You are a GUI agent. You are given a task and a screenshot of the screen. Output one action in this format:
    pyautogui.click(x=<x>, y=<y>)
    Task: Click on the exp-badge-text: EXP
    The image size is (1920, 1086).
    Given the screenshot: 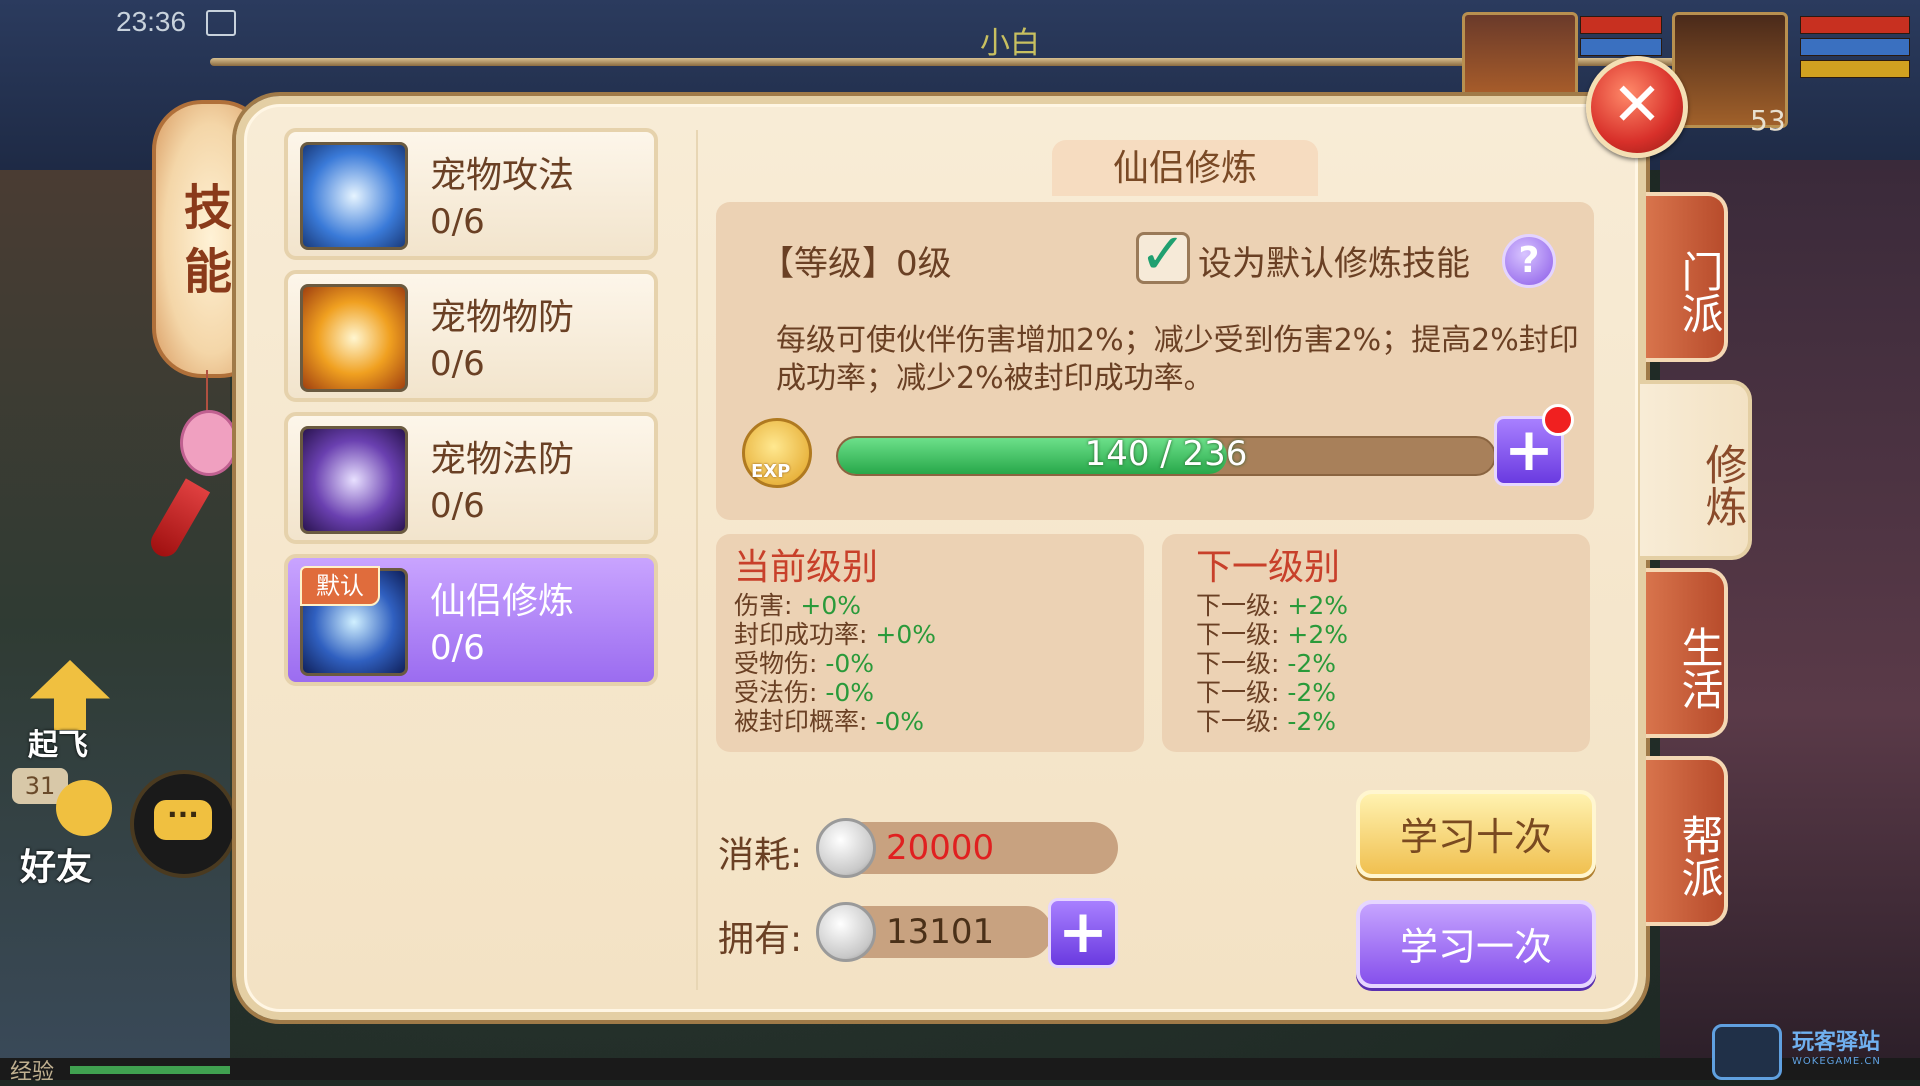 What is the action you would take?
    pyautogui.click(x=771, y=471)
    